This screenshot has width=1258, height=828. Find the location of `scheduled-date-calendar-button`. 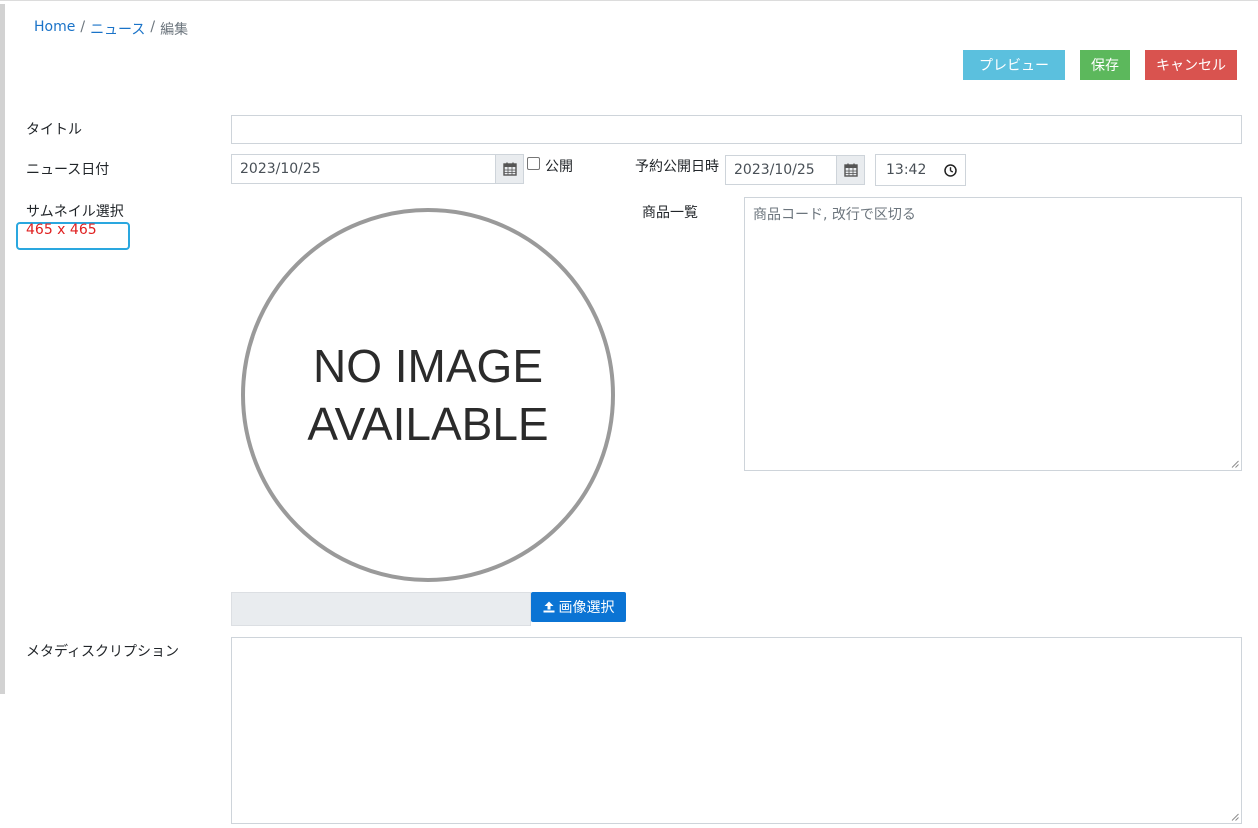

scheduled-date-calendar-button is located at coordinates (850, 170).